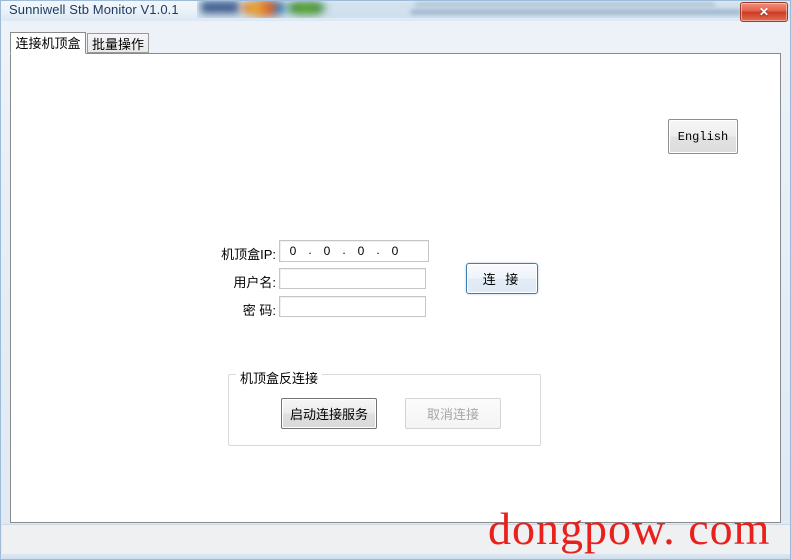 The height and width of the screenshot is (560, 791). What do you see at coordinates (396, 556) in the screenshot?
I see `window-bottom-edge` at bounding box center [396, 556].